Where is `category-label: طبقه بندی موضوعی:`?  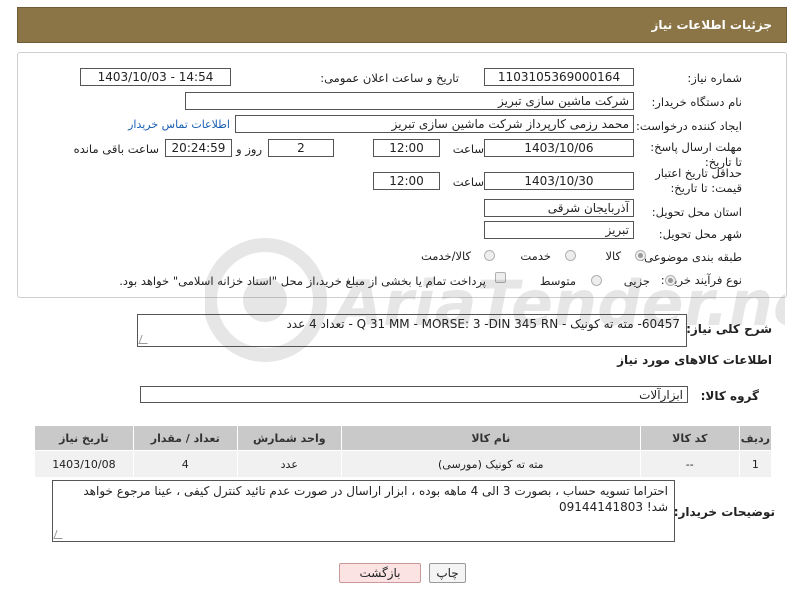 category-label: طبقه بندی موضوعی: is located at coordinates (691, 257).